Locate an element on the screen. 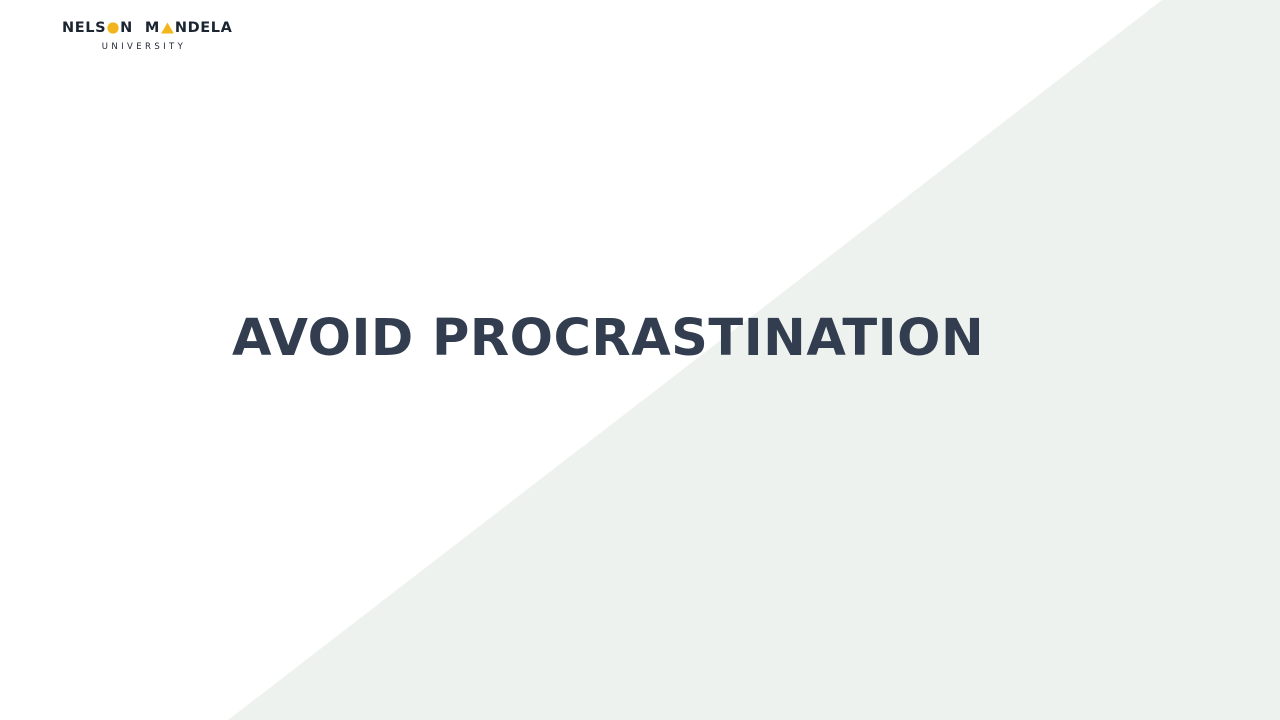 Image resolution: width=1280 pixels, height=720 pixels. logo-word-mandela-end: NDELA is located at coordinates (203, 28).